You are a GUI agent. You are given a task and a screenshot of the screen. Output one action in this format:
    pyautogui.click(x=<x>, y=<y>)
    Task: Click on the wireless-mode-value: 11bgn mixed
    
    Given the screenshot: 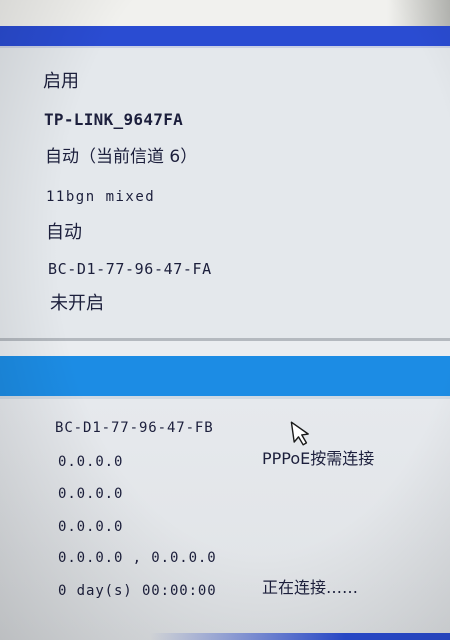 What is the action you would take?
    pyautogui.click(x=101, y=197)
    